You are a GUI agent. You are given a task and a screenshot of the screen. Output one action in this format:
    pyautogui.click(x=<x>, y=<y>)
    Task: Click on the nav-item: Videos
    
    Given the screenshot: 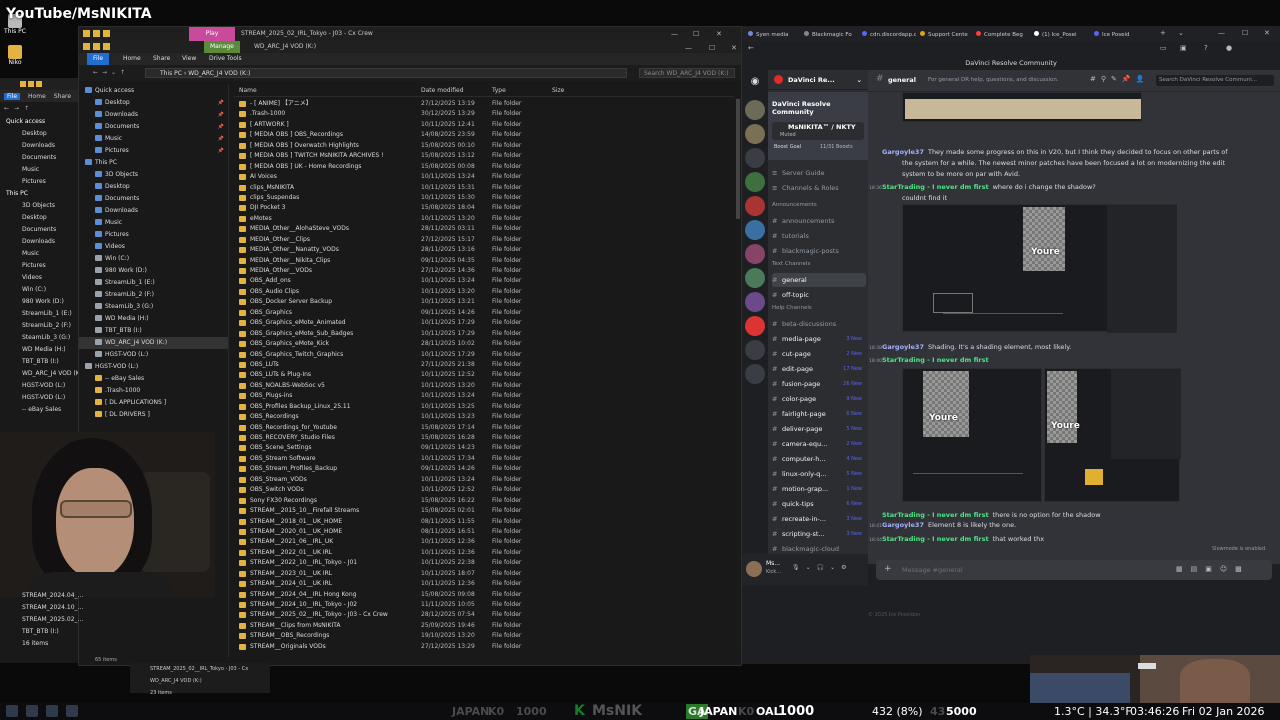 What is the action you would take?
    pyautogui.click(x=153, y=247)
    